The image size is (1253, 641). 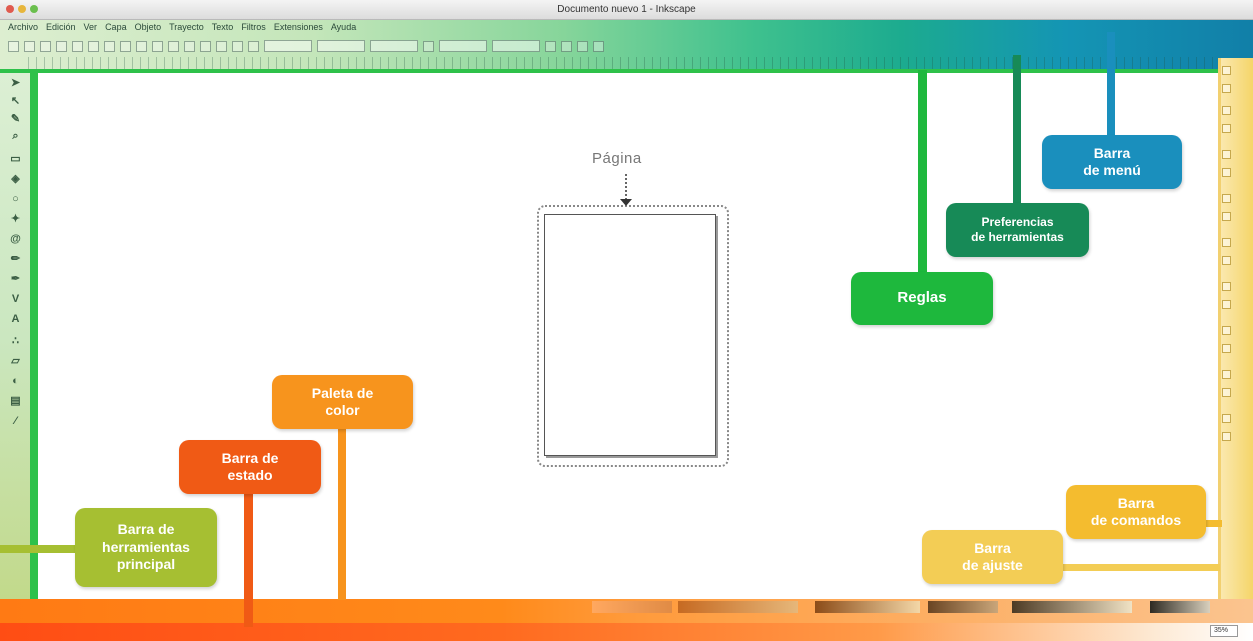 I want to click on menu-filtros: Filtros, so click(x=253, y=27).